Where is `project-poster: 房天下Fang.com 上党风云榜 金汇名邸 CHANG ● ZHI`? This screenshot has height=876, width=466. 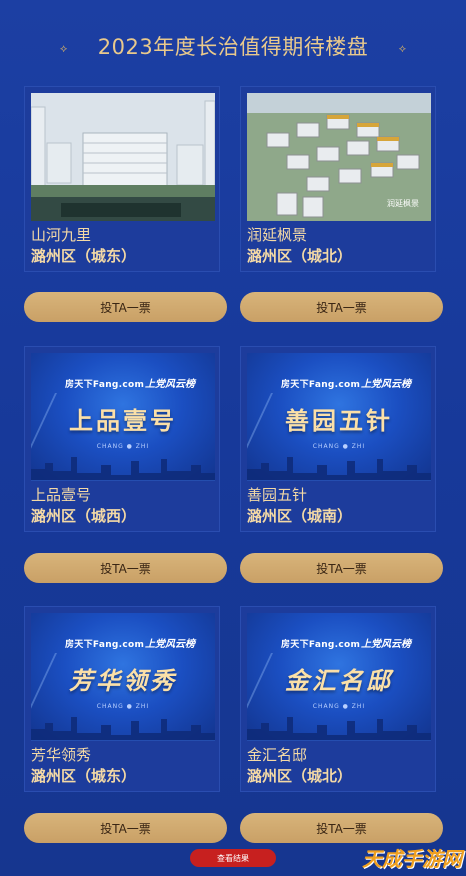 project-poster: 房天下Fang.com 上党风云榜 金汇名邸 CHANG ● ZHI is located at coordinates (339, 677).